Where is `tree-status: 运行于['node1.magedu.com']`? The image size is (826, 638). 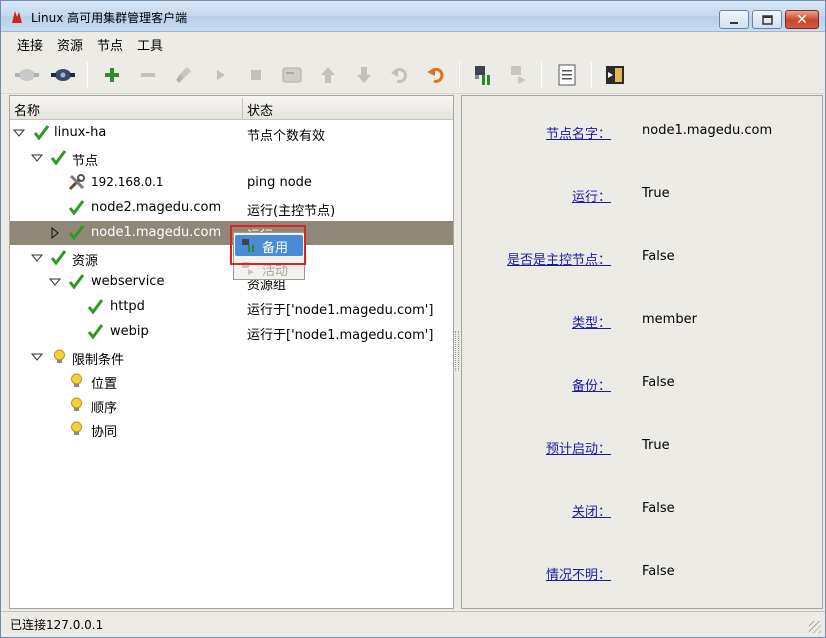 tree-status: 运行于['node1.magedu.com'] is located at coordinates (340, 335).